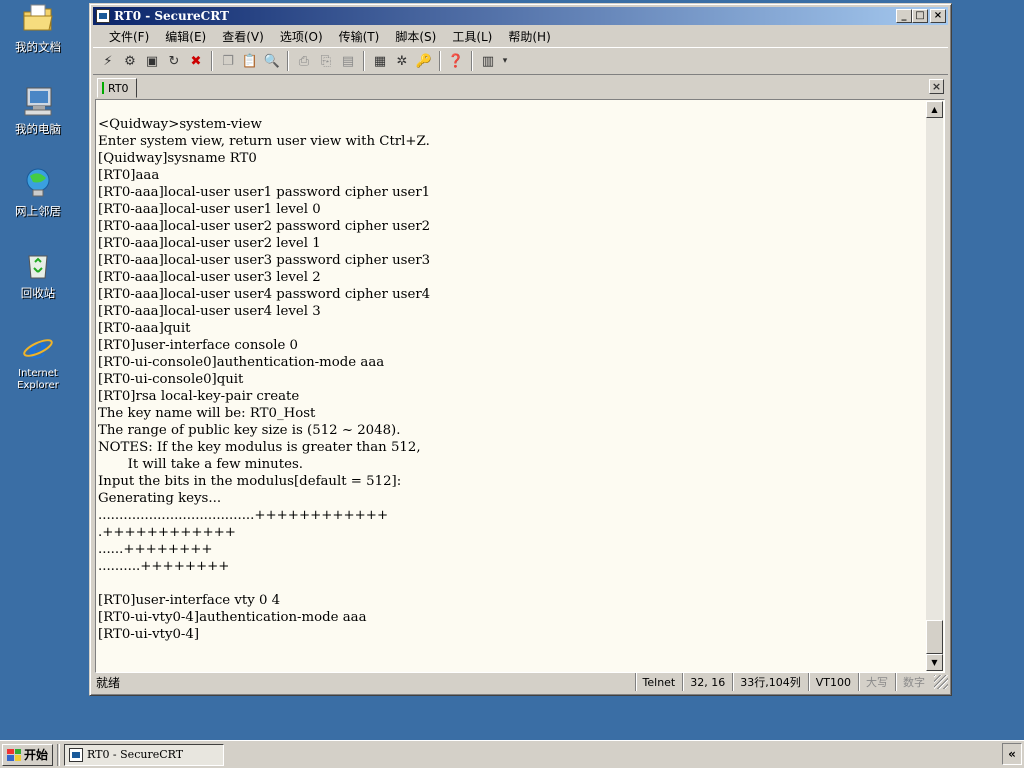  Describe the element at coordinates (14, 754) in the screenshot. I see `windows-logo-icon` at that location.